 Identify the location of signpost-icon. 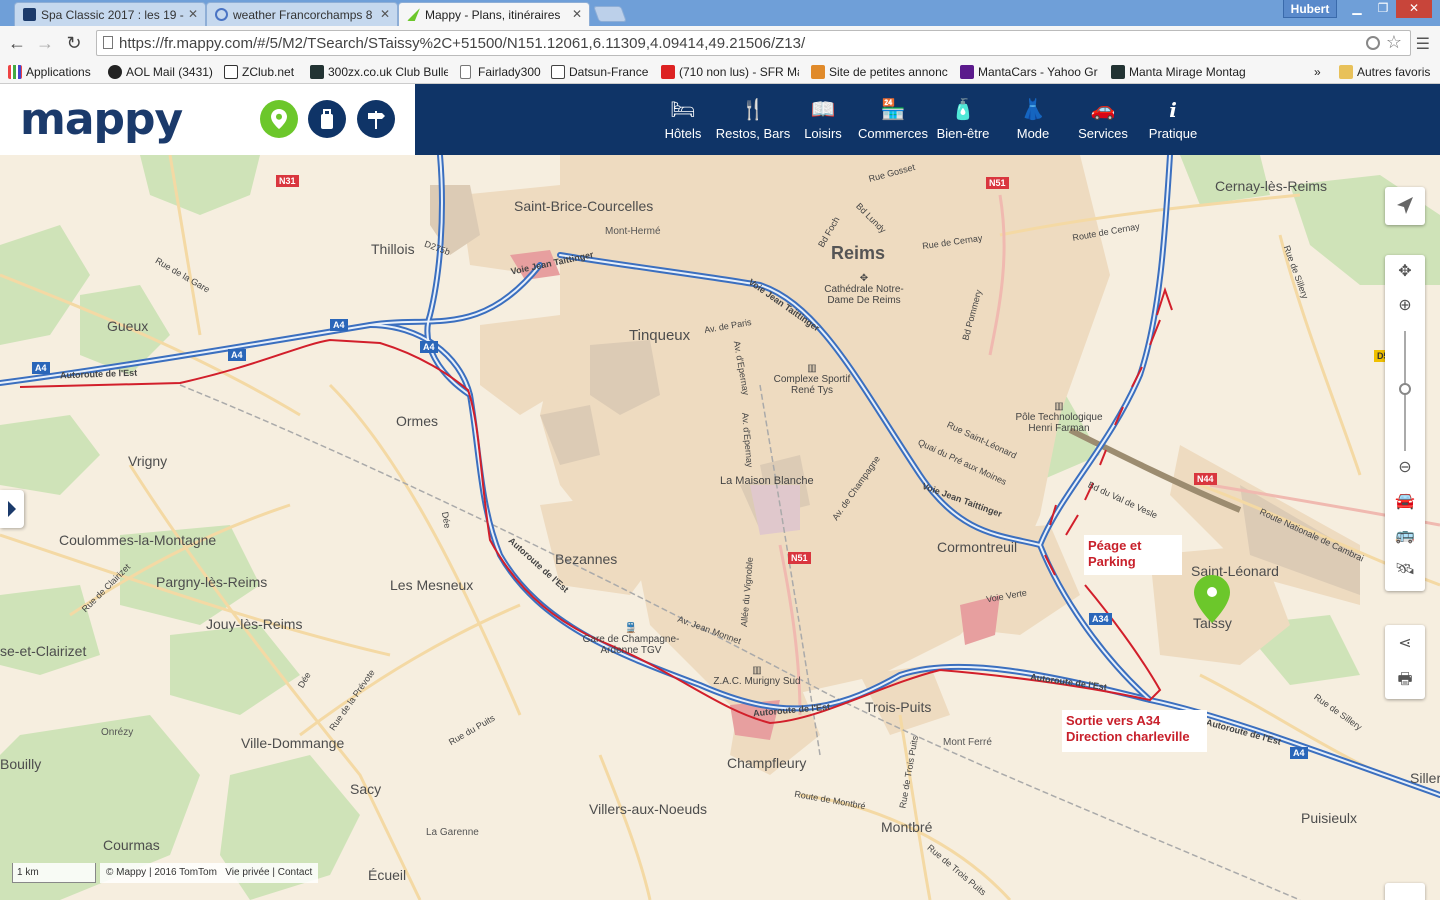
(376, 120).